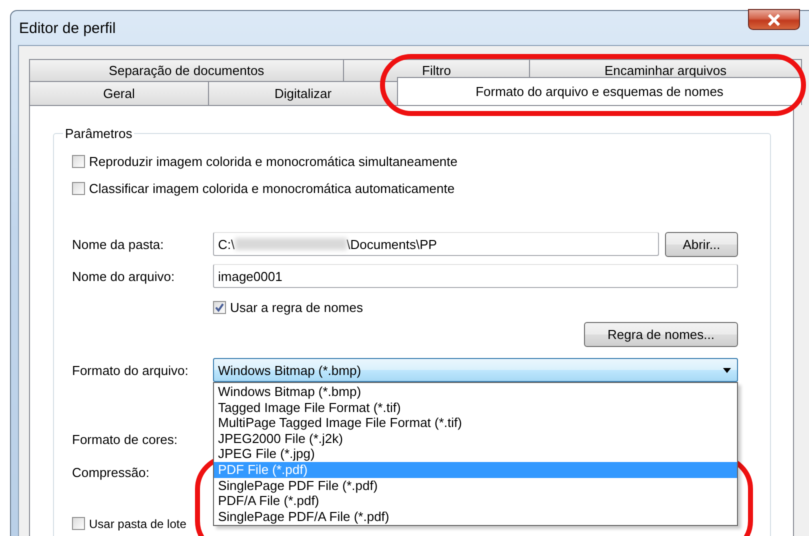 Image resolution: width=809 pixels, height=536 pixels. I want to click on checkbox-label: Classificar imagem colorida e monocromática automaticamente, so click(272, 188).